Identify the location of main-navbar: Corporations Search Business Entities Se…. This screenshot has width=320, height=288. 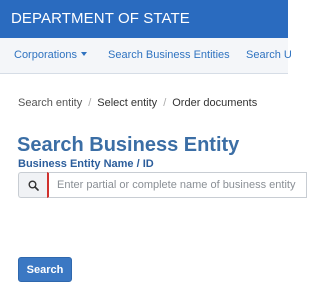
(146, 56).